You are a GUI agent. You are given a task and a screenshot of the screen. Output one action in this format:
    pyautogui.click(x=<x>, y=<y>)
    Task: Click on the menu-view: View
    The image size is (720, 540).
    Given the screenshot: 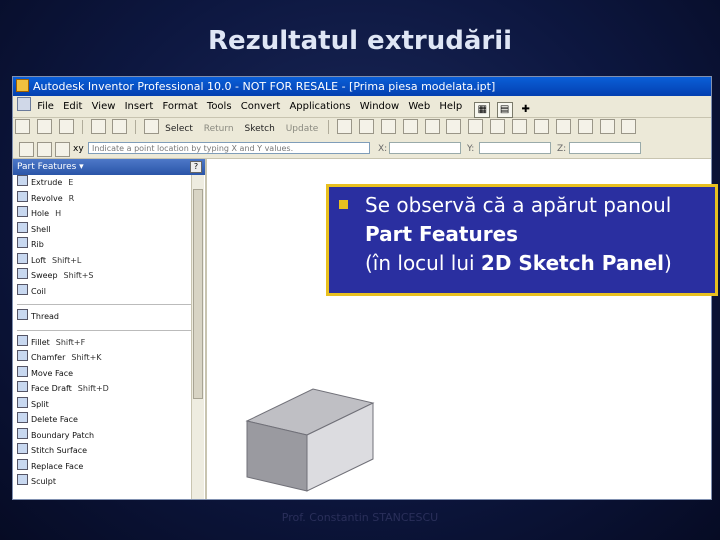 What is the action you would take?
    pyautogui.click(x=104, y=106)
    